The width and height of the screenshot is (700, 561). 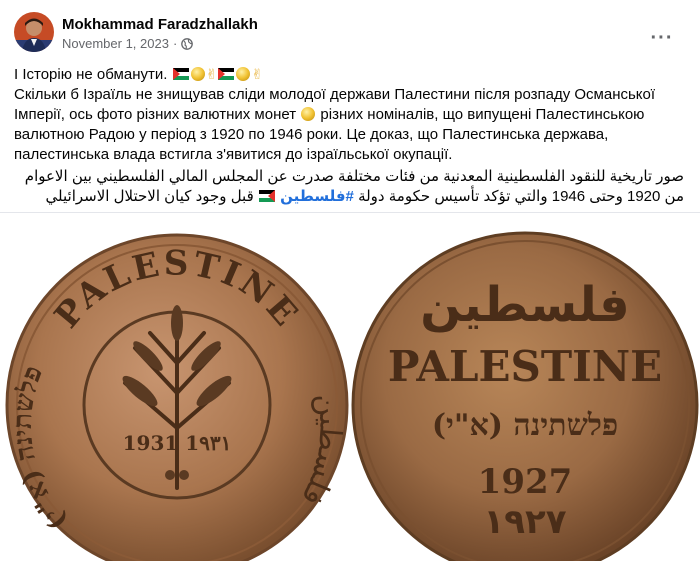 What do you see at coordinates (525, 366) in the screenshot?
I see `right-coin-english: PALESTINE` at bounding box center [525, 366].